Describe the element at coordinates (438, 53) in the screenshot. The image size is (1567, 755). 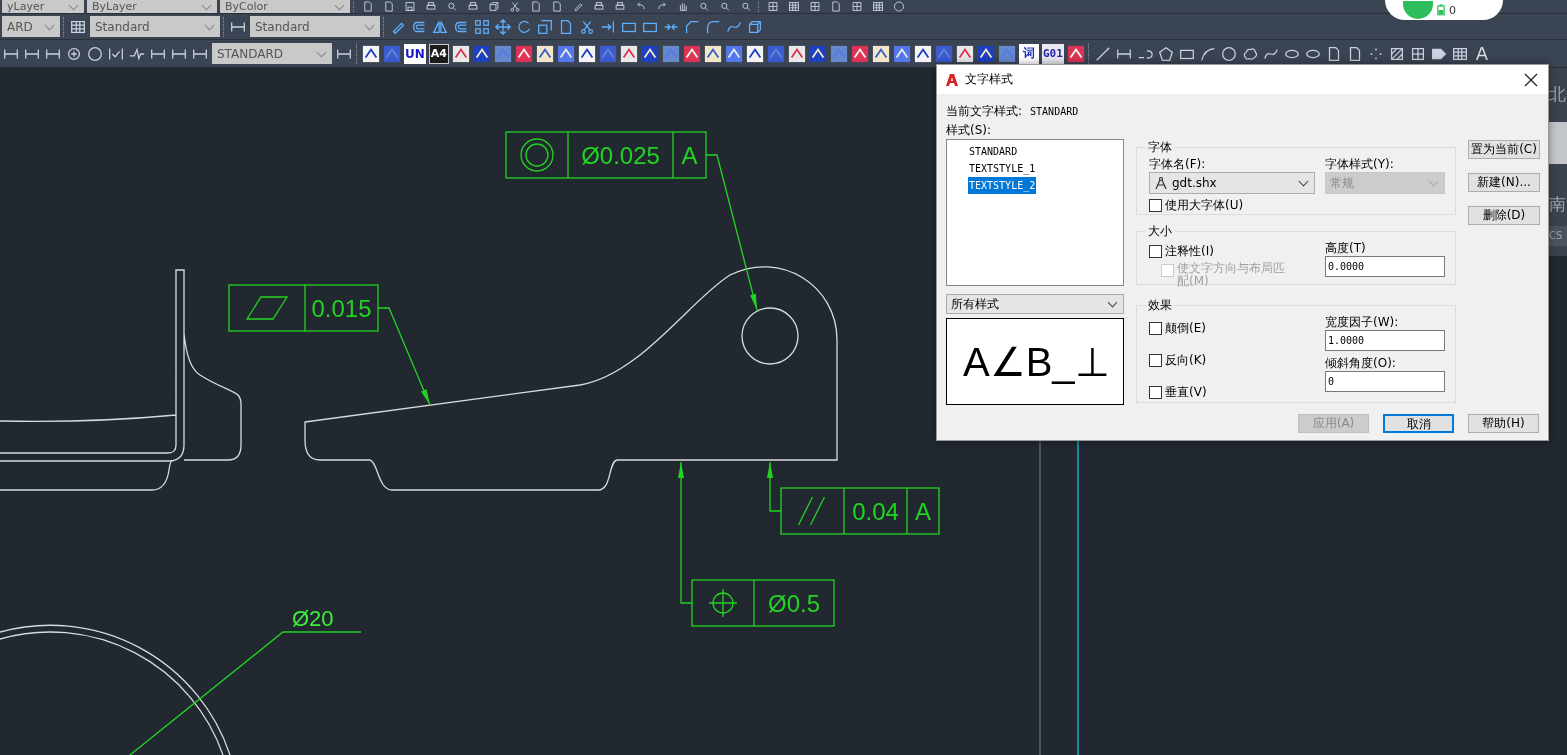
I see `toolbar-button: A4` at that location.